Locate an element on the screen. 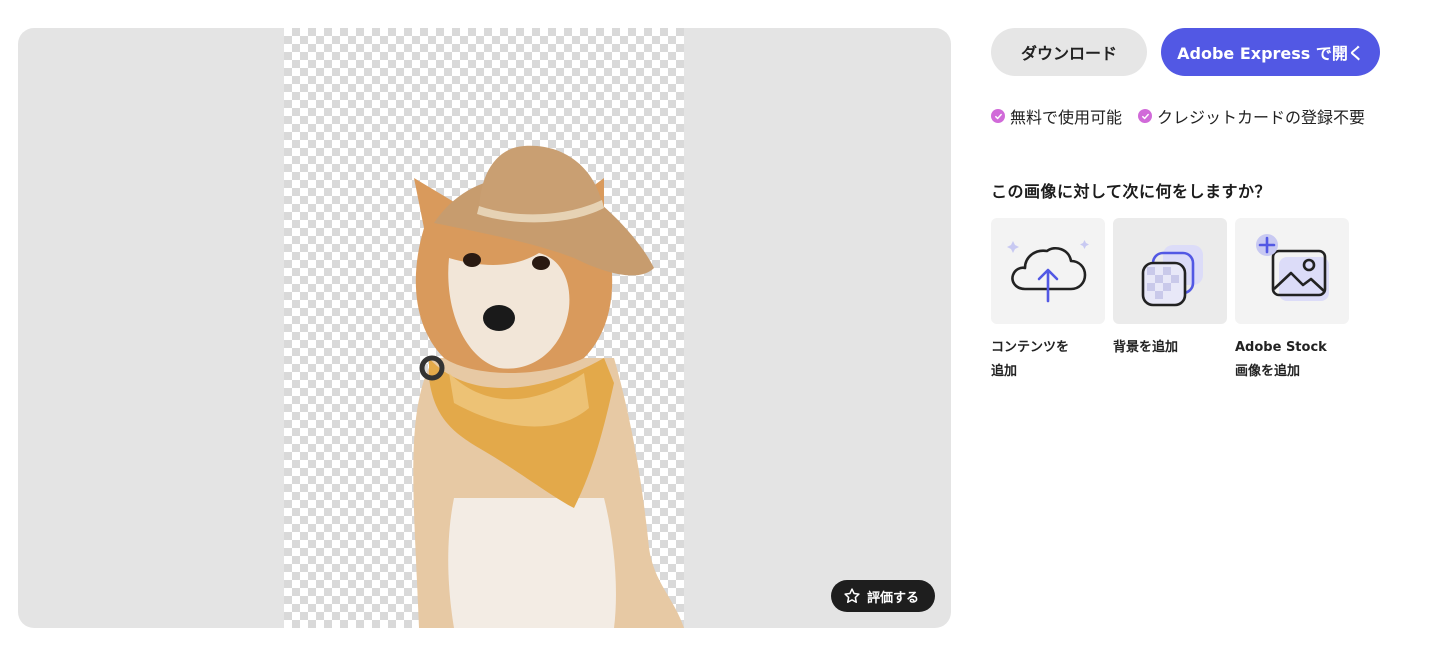  perk-list: 無料で使用可能 クレジットカードの登録不要 is located at coordinates (1211, 116).